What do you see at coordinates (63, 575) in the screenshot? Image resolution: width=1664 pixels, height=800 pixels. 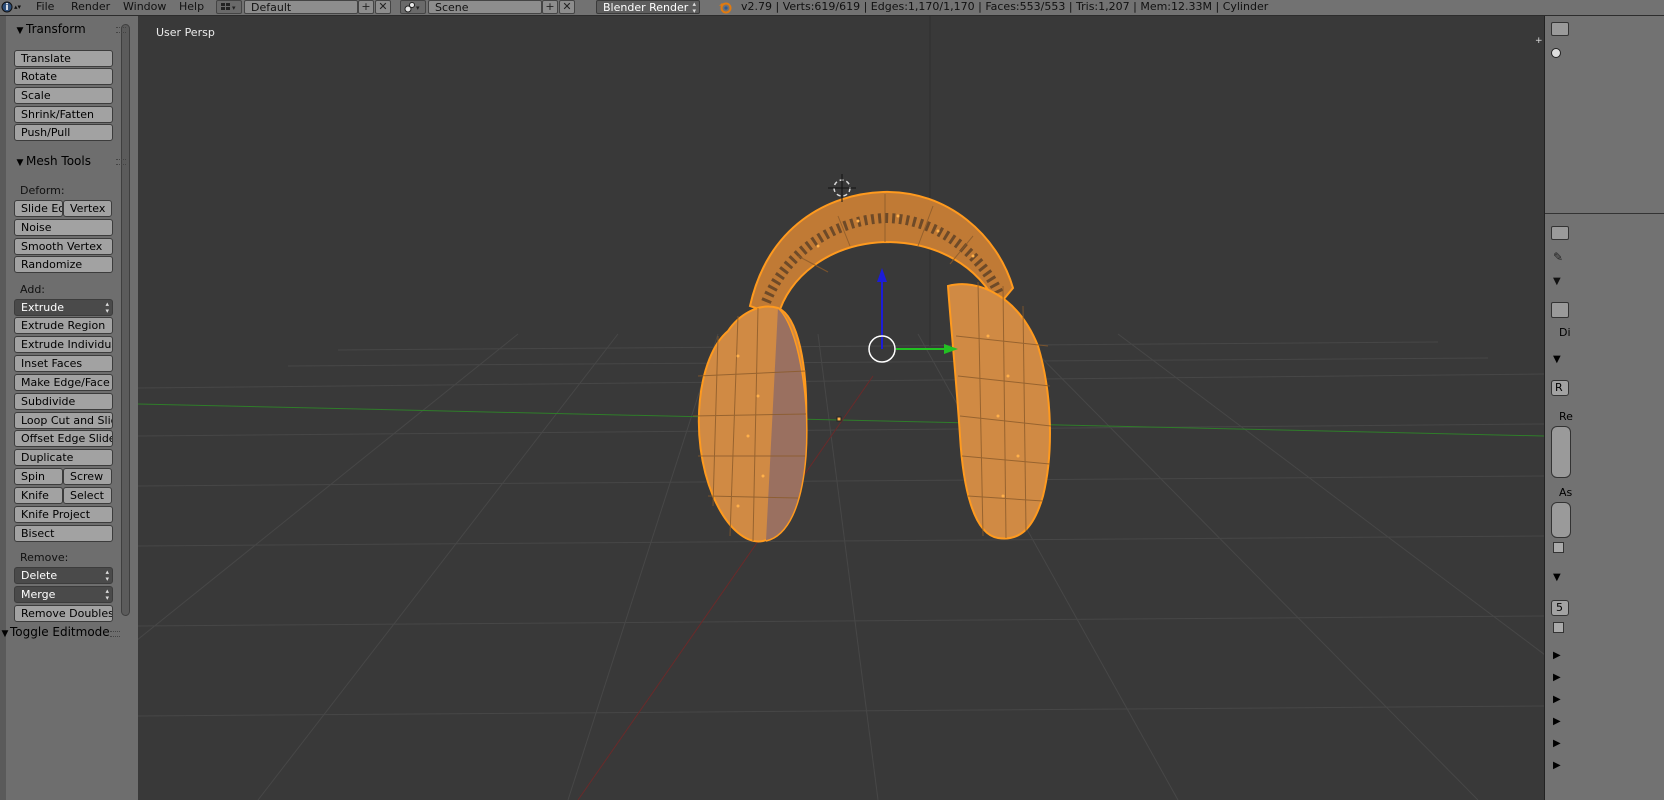 I see `delete-dropdown: Delete ▴ ▾` at bounding box center [63, 575].